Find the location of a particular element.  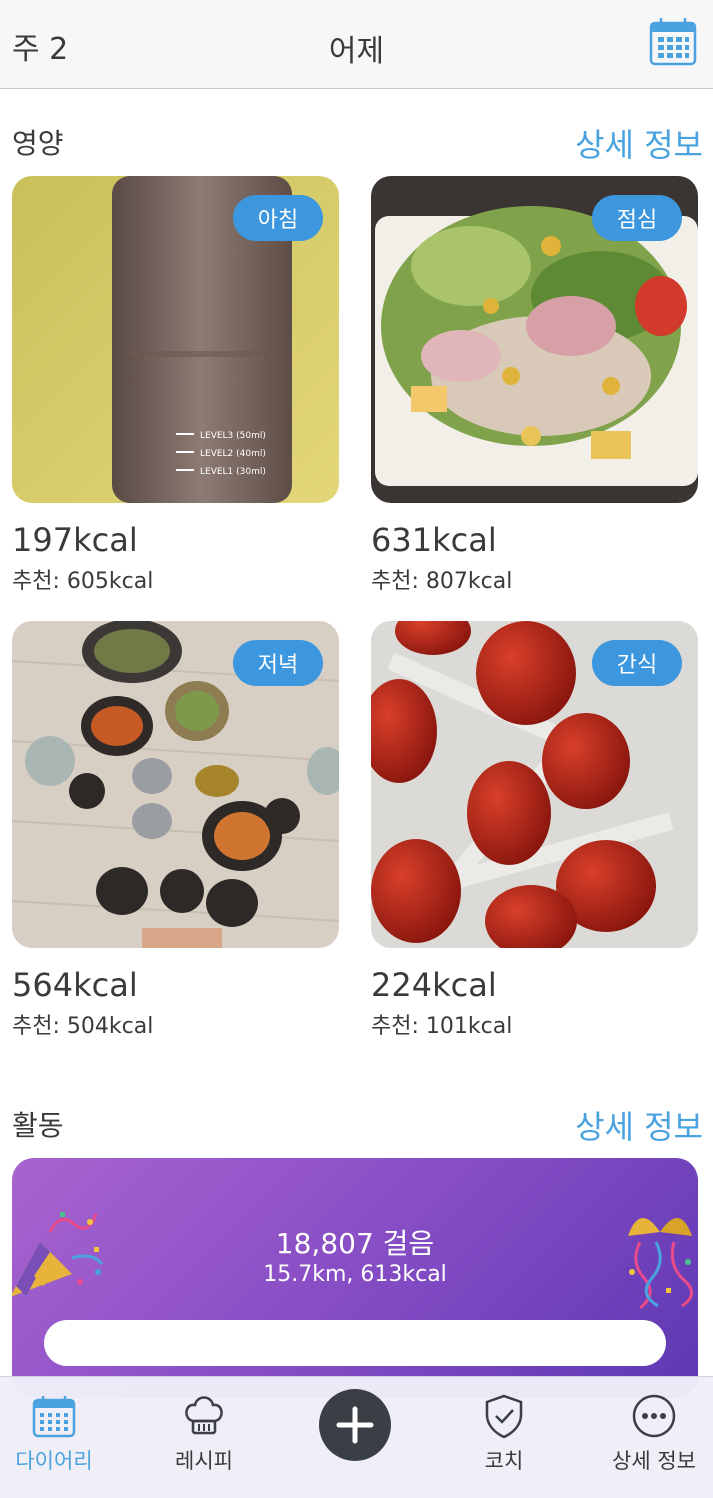

nutrition-details-link: 상세 정보 is located at coordinates (639, 143).